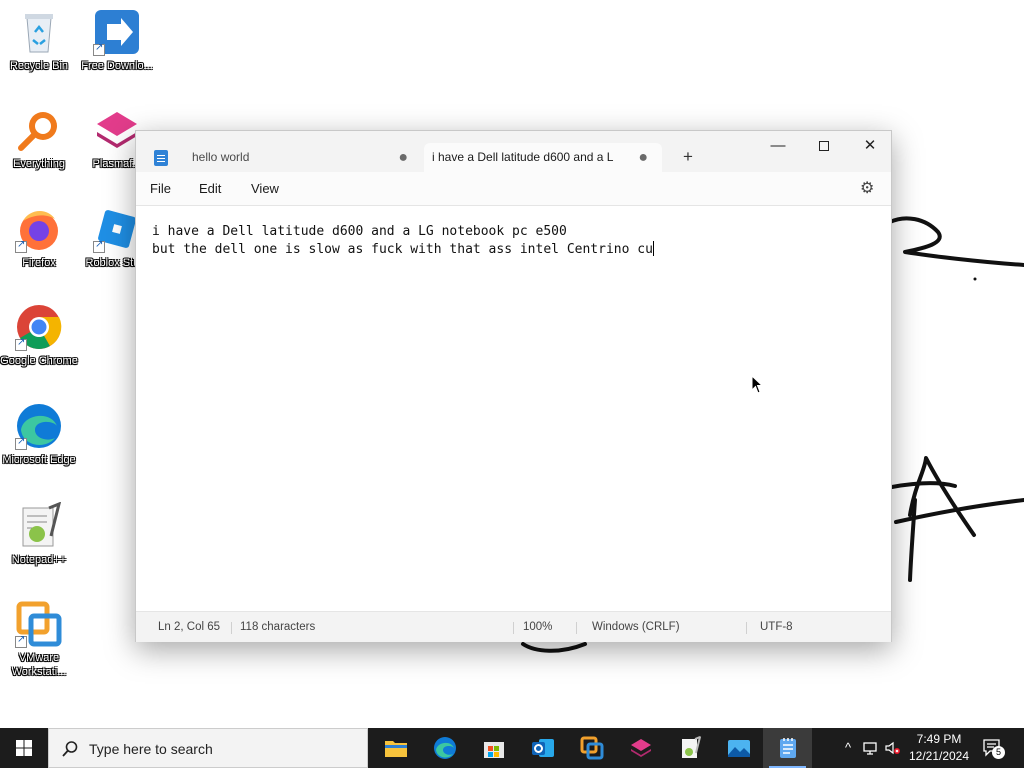  I want to click on desktop-icon-everything: Everything, so click(39, 138).